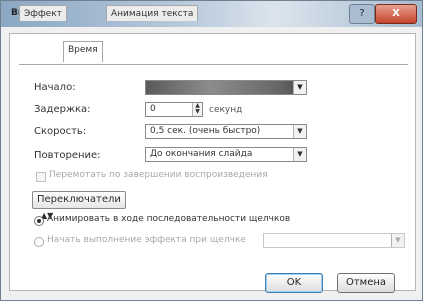 The image size is (423, 301). What do you see at coordinates (41, 177) in the screenshot?
I see `rewind-checkbox` at bounding box center [41, 177].